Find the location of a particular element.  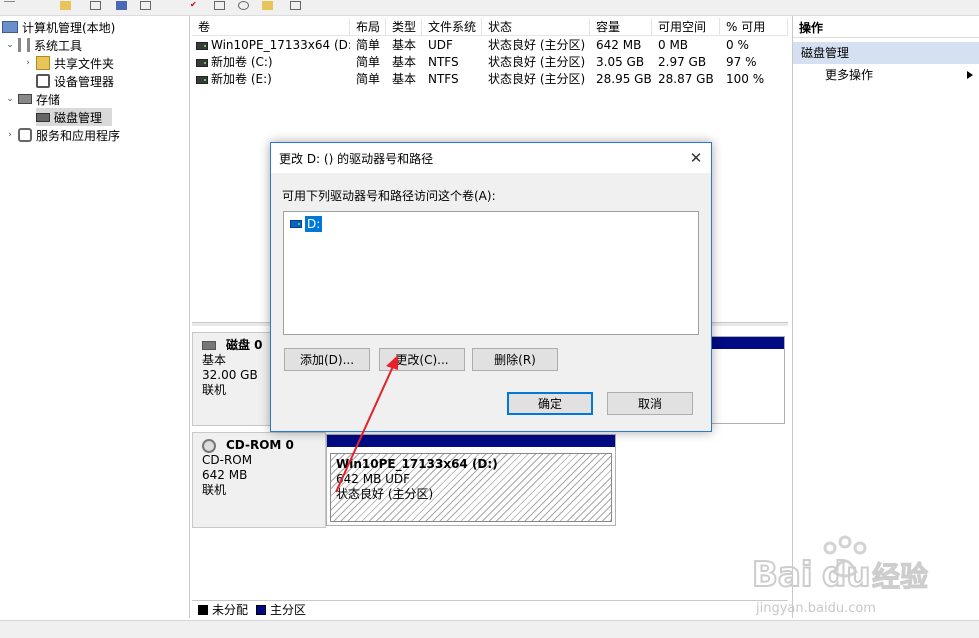

unallocated-swatch is located at coordinates (203, 609).